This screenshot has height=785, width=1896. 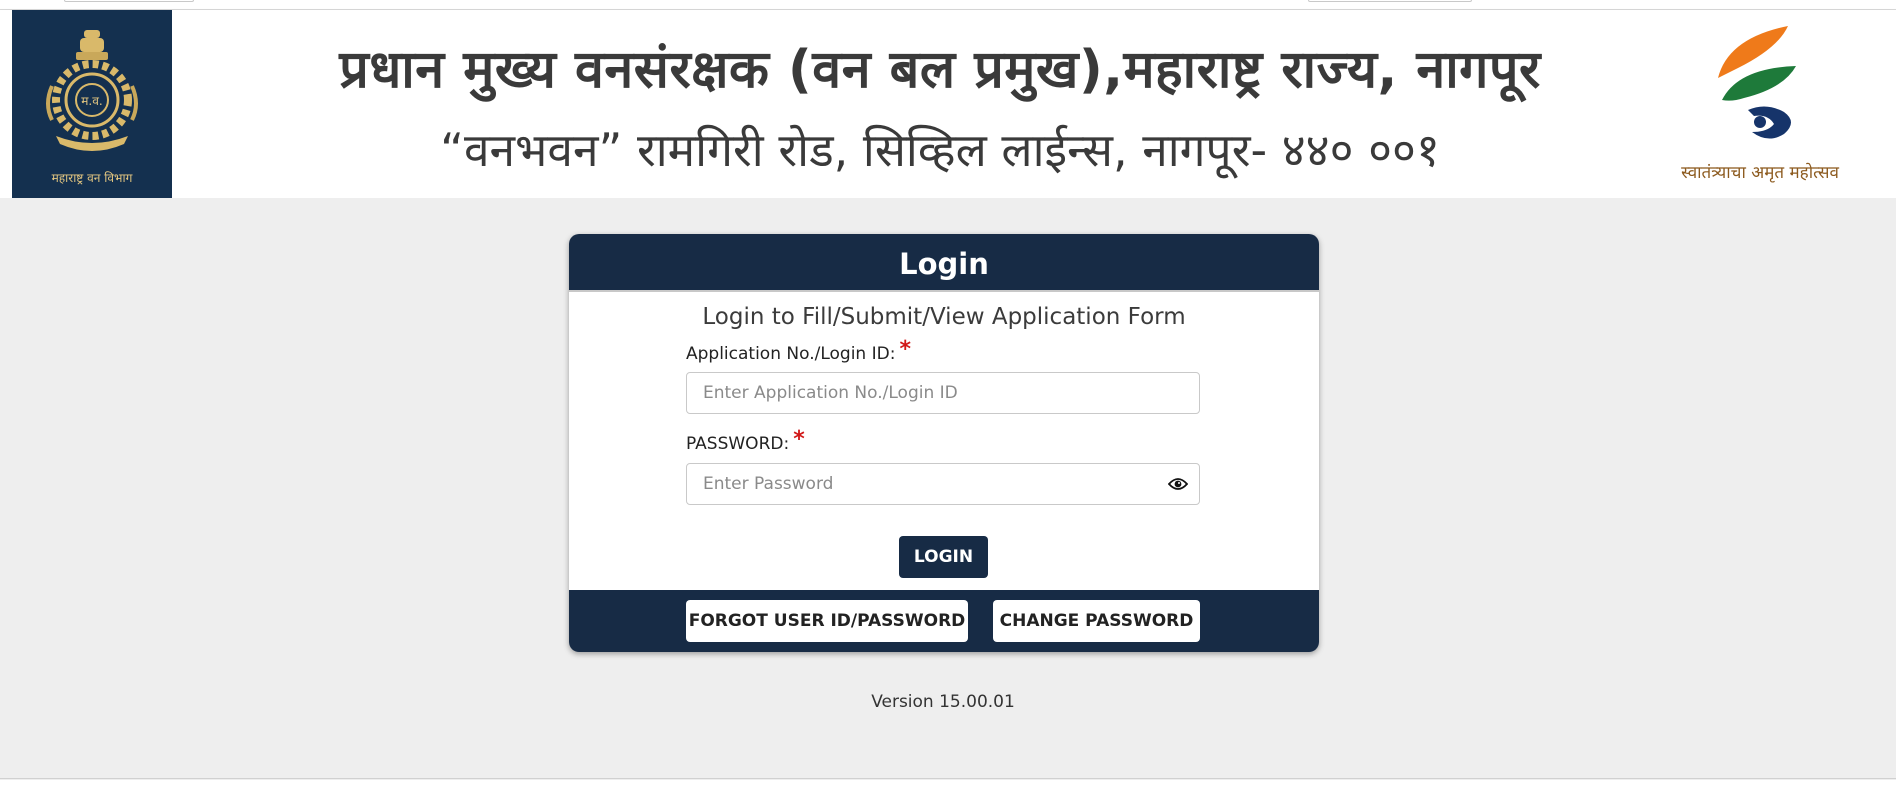 What do you see at coordinates (943, 557) in the screenshot?
I see `login-button: LOGIN` at bounding box center [943, 557].